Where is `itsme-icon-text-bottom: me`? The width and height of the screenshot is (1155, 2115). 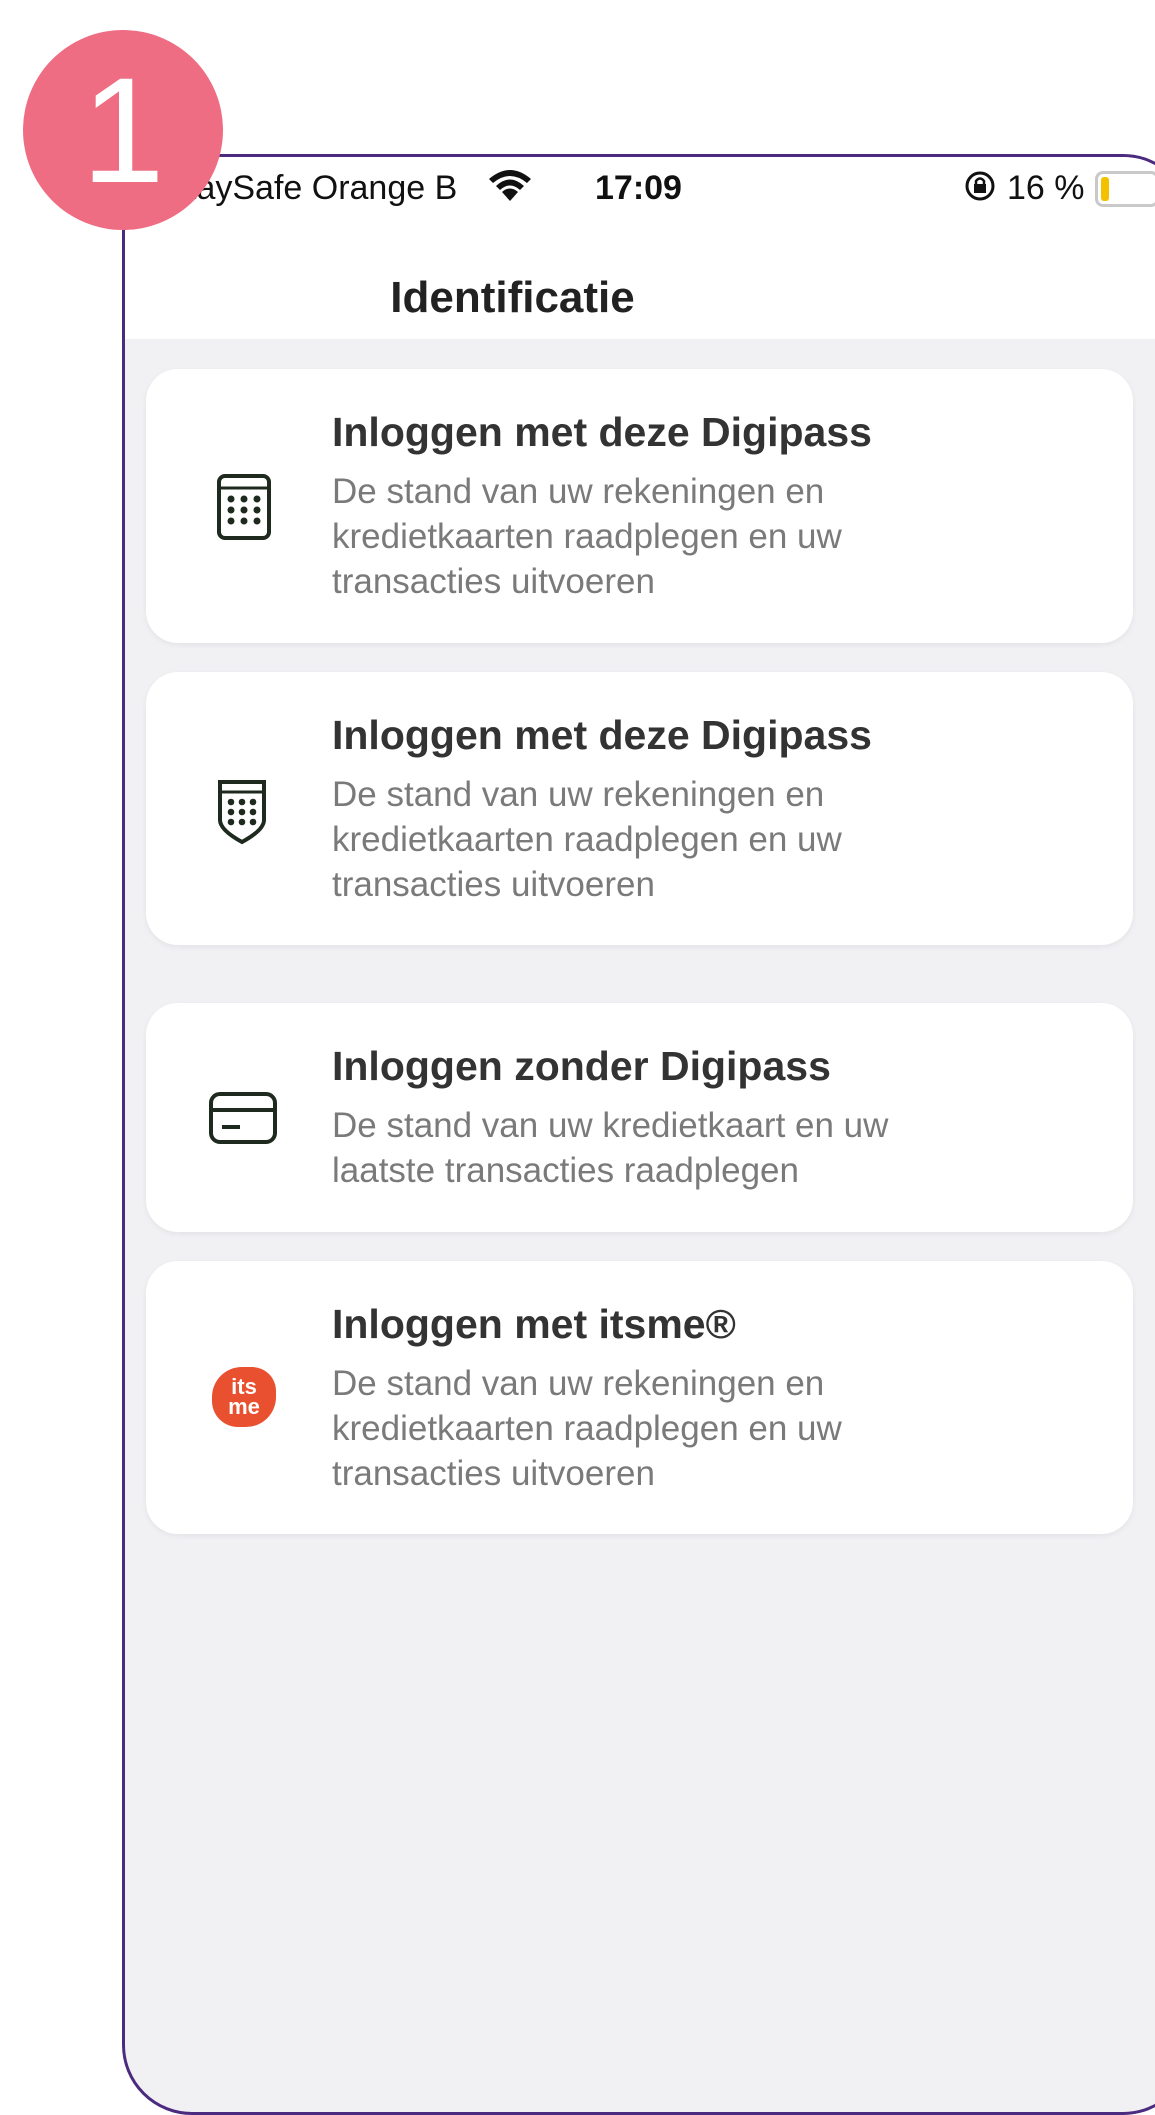
itsme-icon-text-bottom: me is located at coordinates (244, 1406).